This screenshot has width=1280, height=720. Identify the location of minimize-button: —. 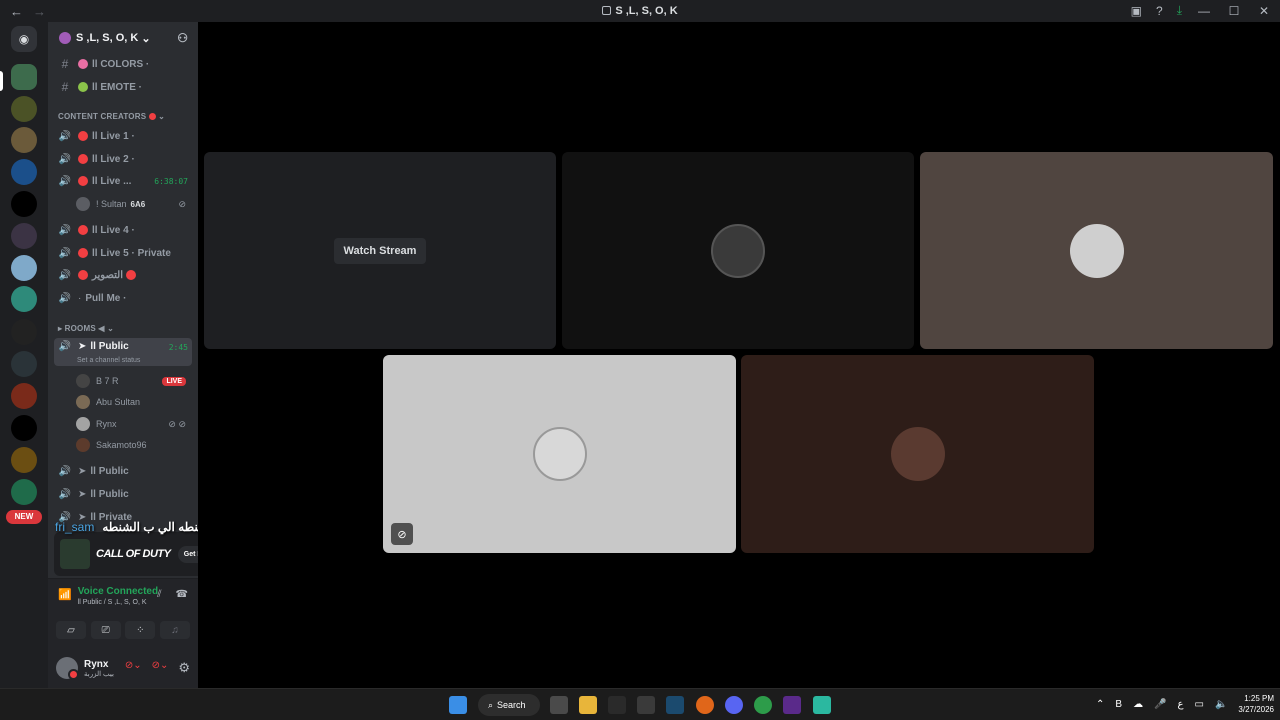
(1204, 11).